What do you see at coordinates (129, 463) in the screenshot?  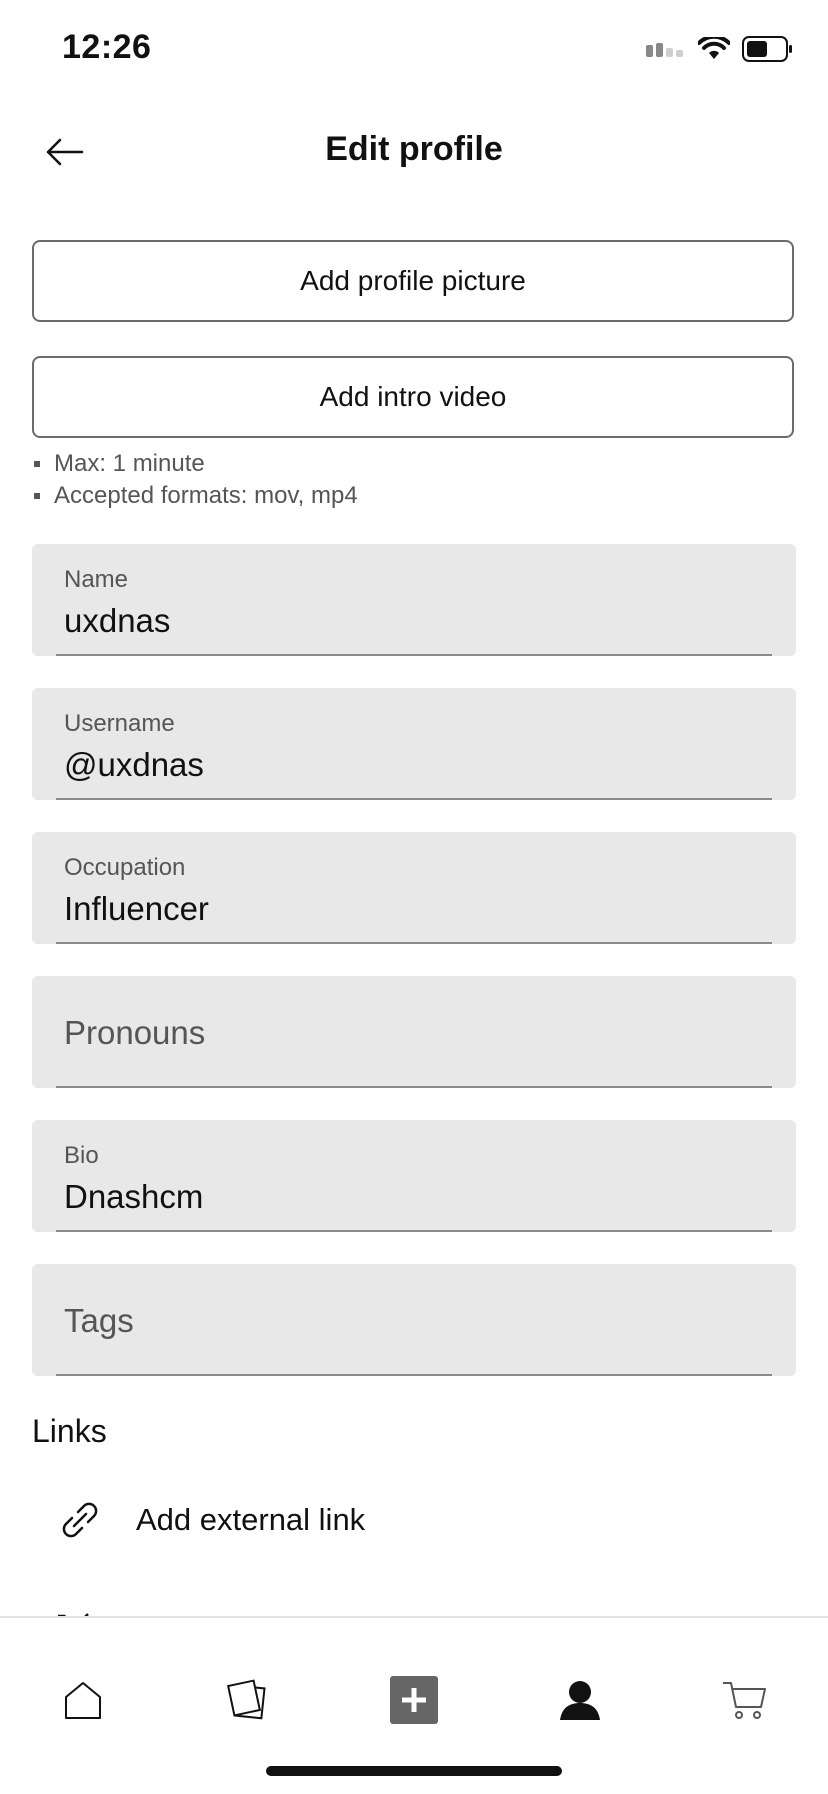 I see `hint-text: Max: 1 minute` at bounding box center [129, 463].